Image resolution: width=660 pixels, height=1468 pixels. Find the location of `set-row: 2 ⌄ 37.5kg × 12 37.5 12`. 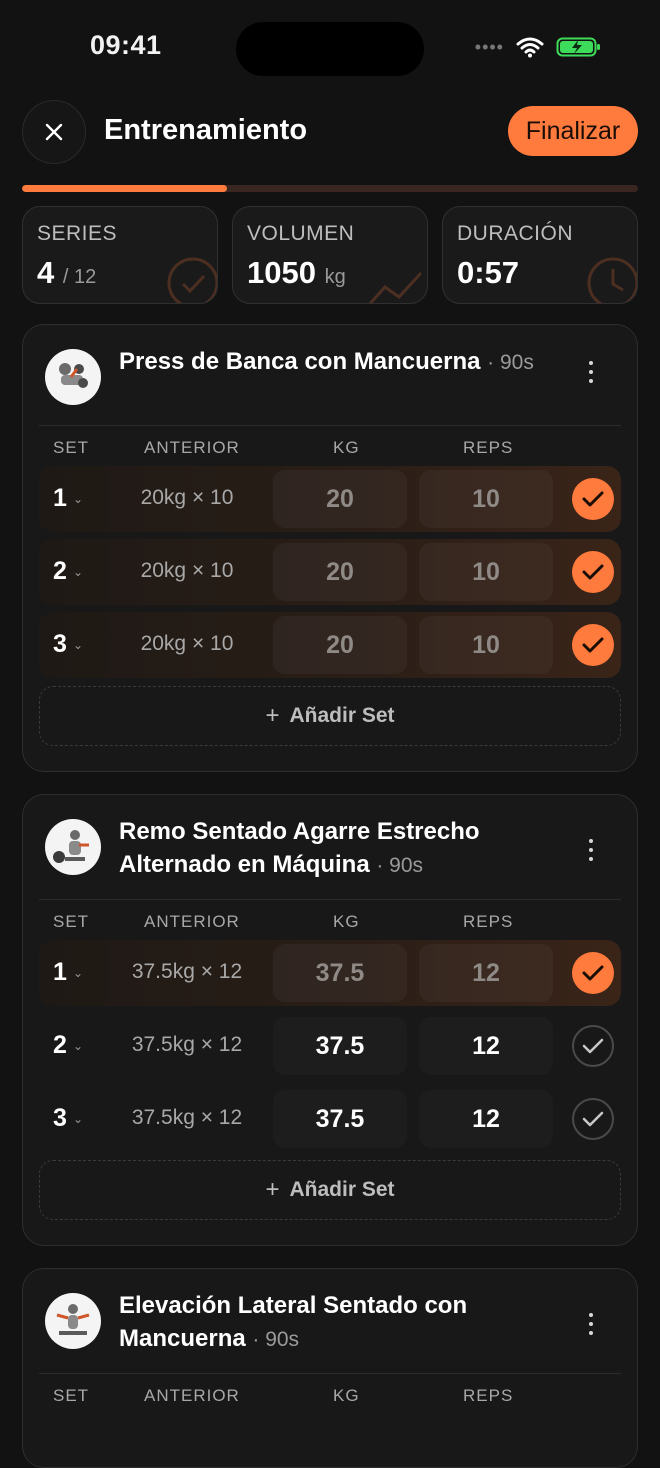

set-row: 2 ⌄ 37.5kg × 12 37.5 12 is located at coordinates (330, 1046).